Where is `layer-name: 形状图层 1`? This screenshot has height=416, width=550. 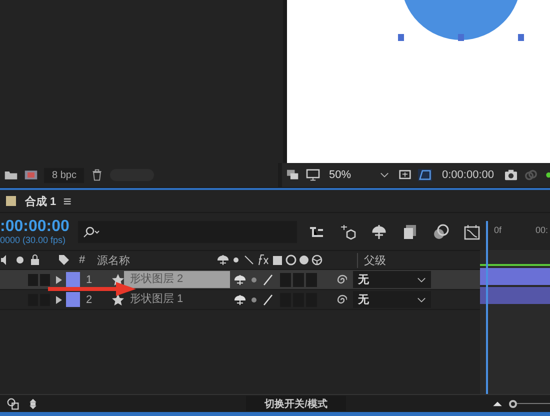
layer-name: 形状图层 1 is located at coordinates (177, 299).